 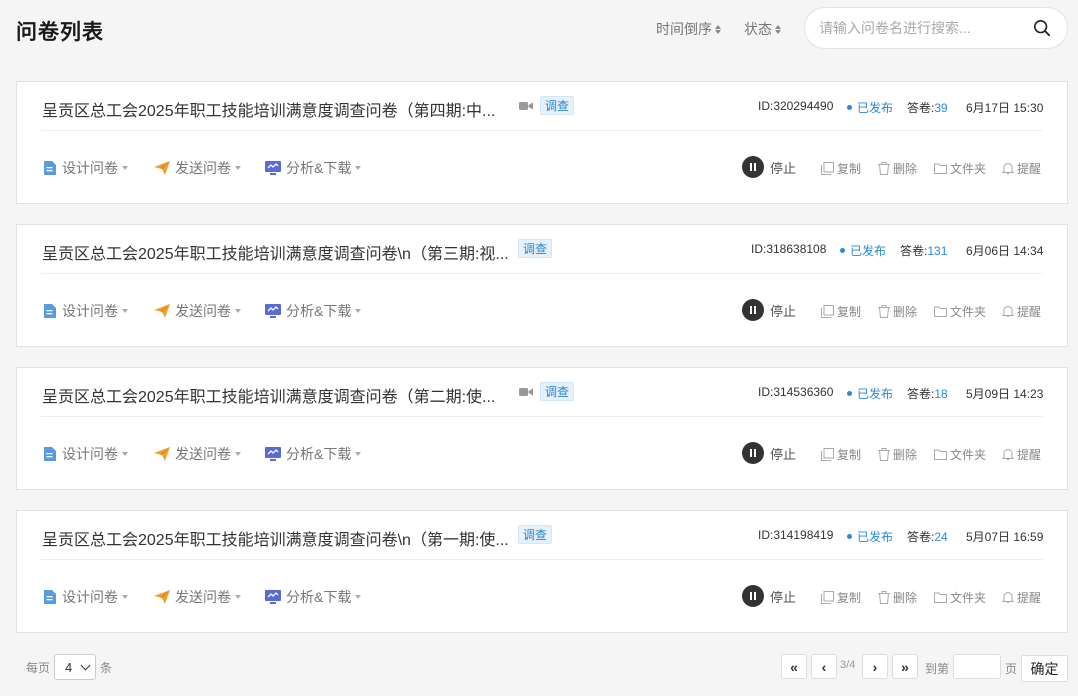 What do you see at coordinates (1008, 168) in the screenshot?
I see `bell-icon` at bounding box center [1008, 168].